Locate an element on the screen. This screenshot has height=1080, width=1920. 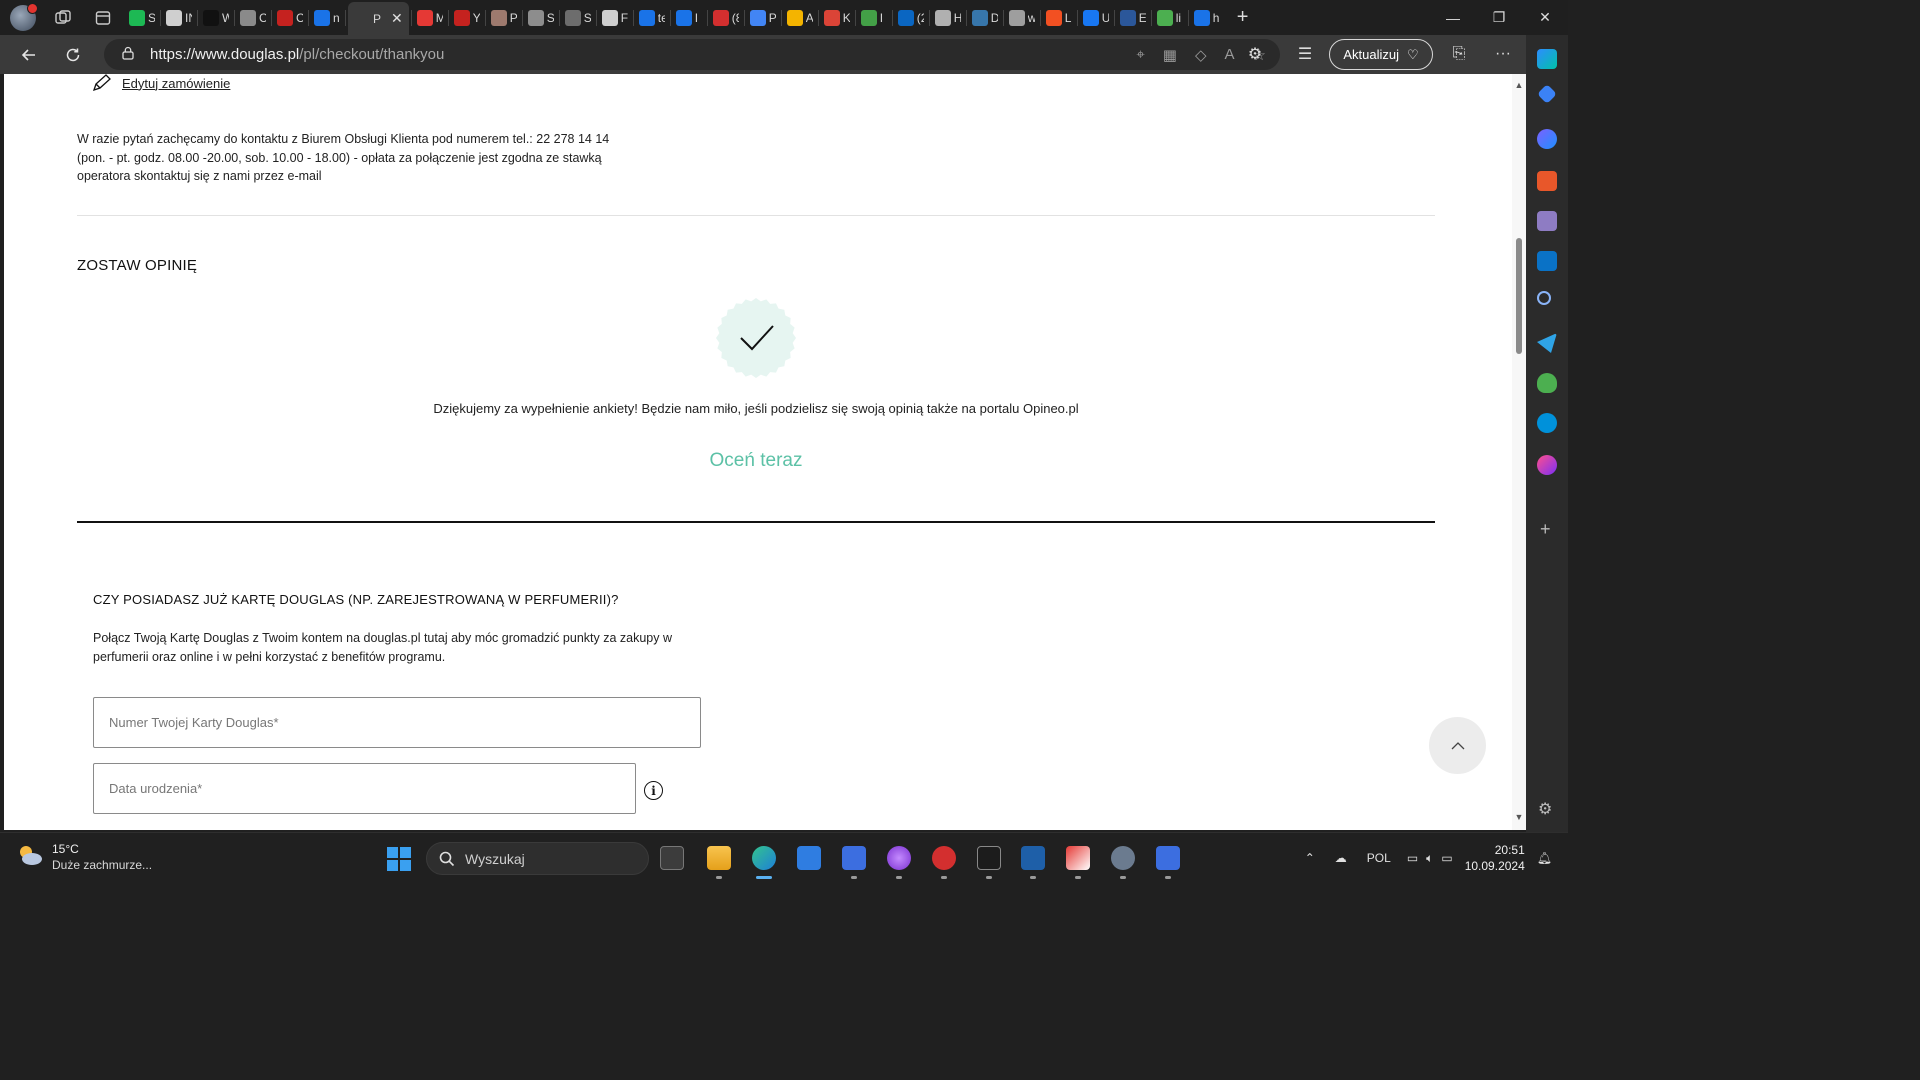
edge-browser-icon is located at coordinates (764, 858).